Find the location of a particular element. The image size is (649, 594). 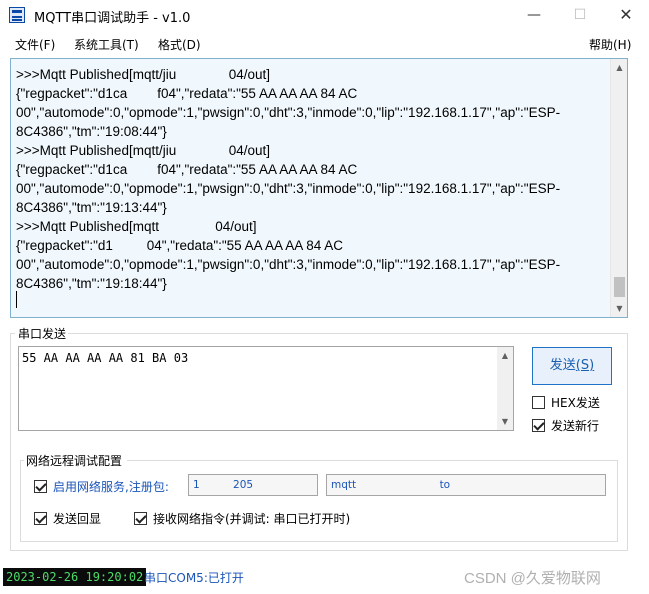

send-echo-label: 发送回显 is located at coordinates (77, 519).